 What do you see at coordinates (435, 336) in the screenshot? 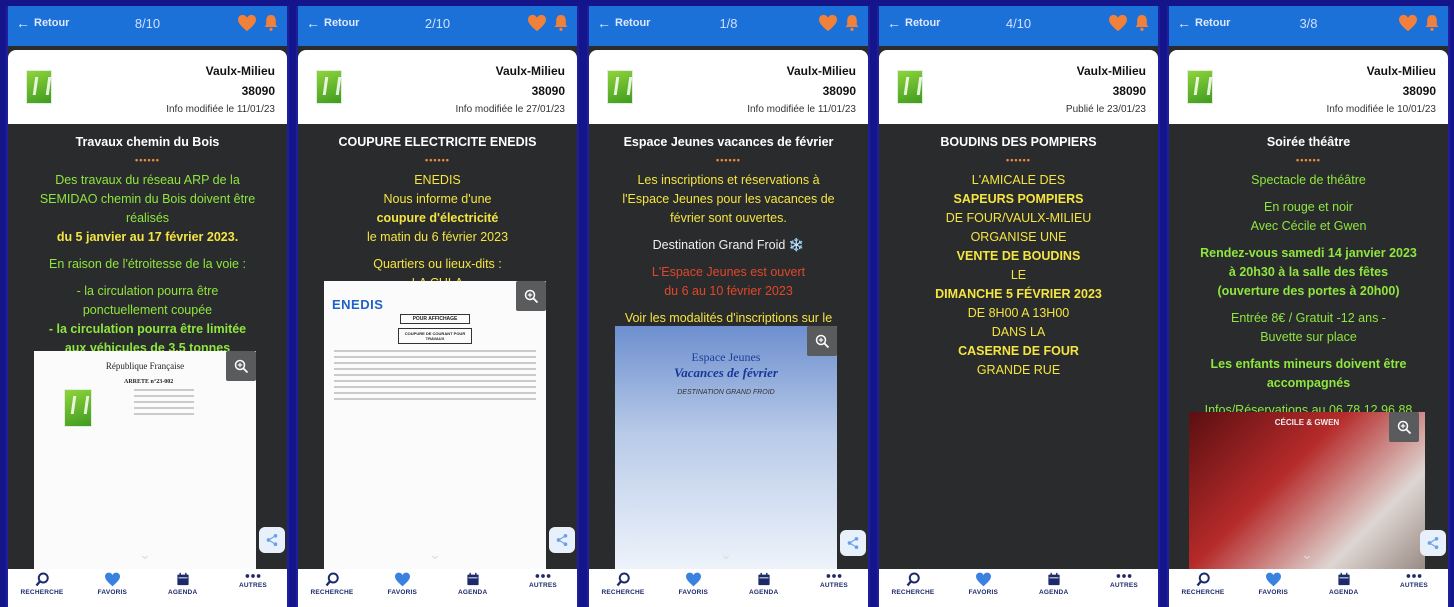
I see `document-badge: COUPURE DE COURANT POUR TRAVAUX` at bounding box center [435, 336].